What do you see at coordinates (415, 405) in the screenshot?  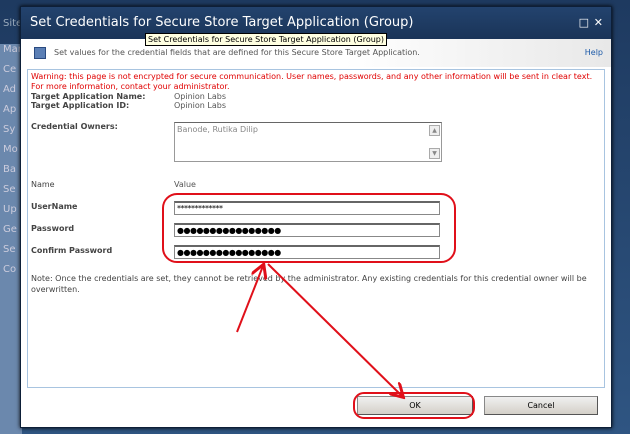 I see `ok-button: OK` at bounding box center [415, 405].